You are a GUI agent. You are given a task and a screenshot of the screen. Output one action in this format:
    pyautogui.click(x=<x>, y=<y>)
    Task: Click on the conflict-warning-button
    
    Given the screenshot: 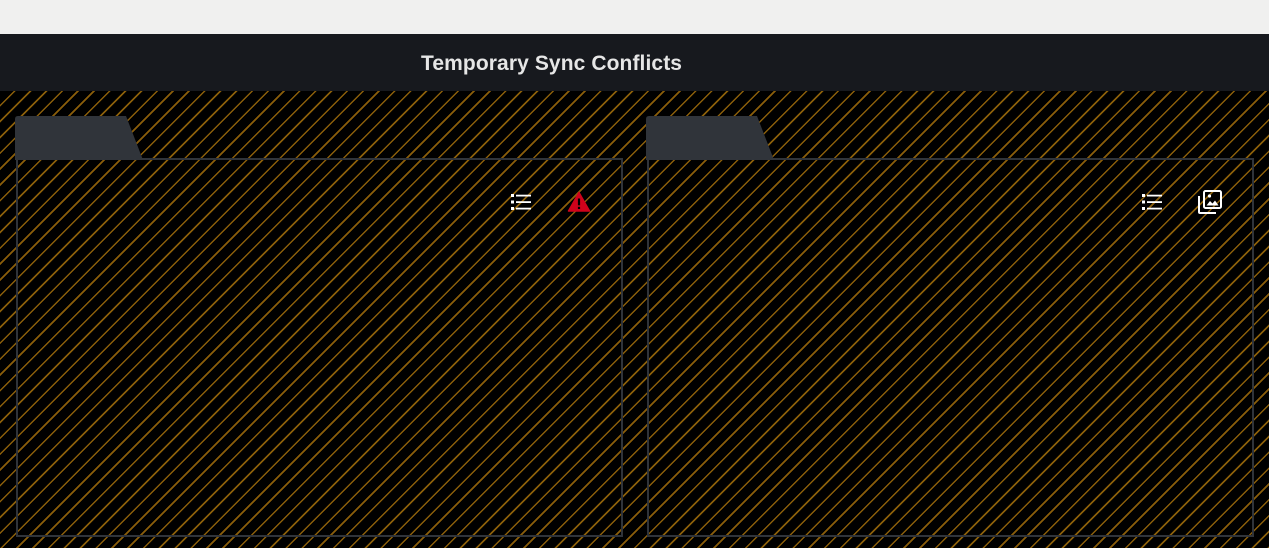 What is the action you would take?
    pyautogui.click(x=579, y=202)
    